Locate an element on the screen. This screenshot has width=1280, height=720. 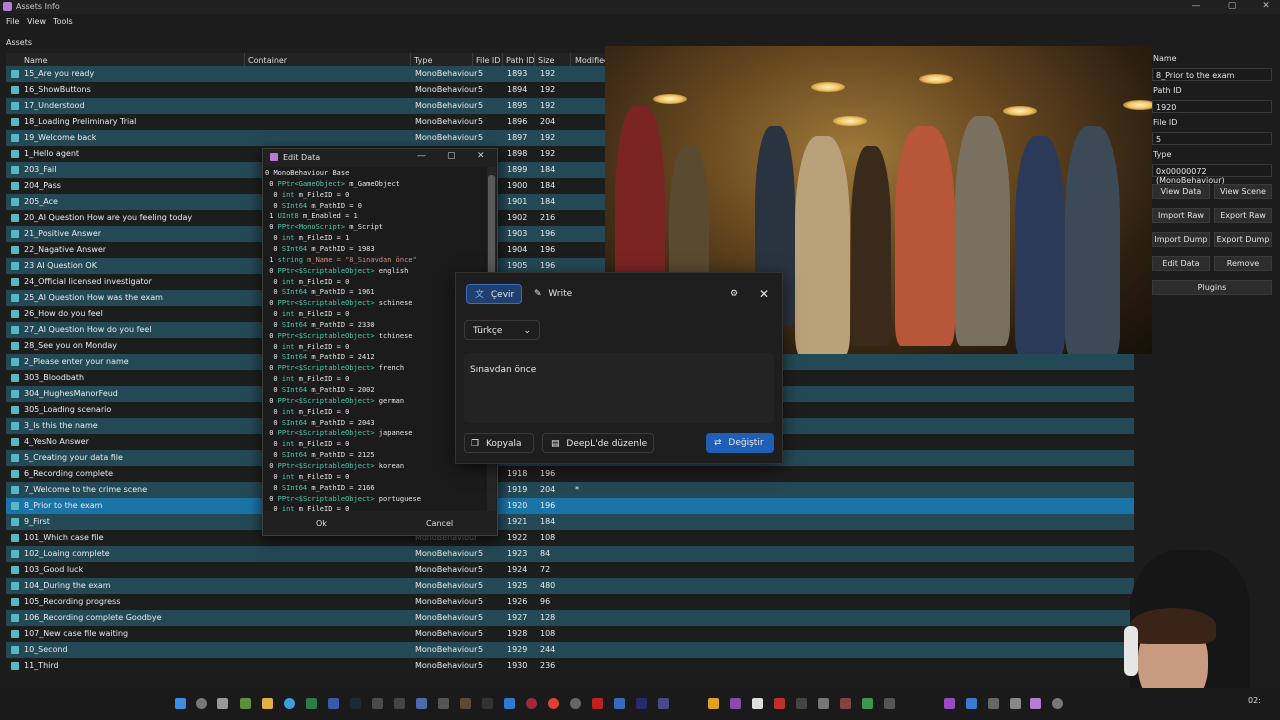
menu-tools: Tools is located at coordinates (63, 21).